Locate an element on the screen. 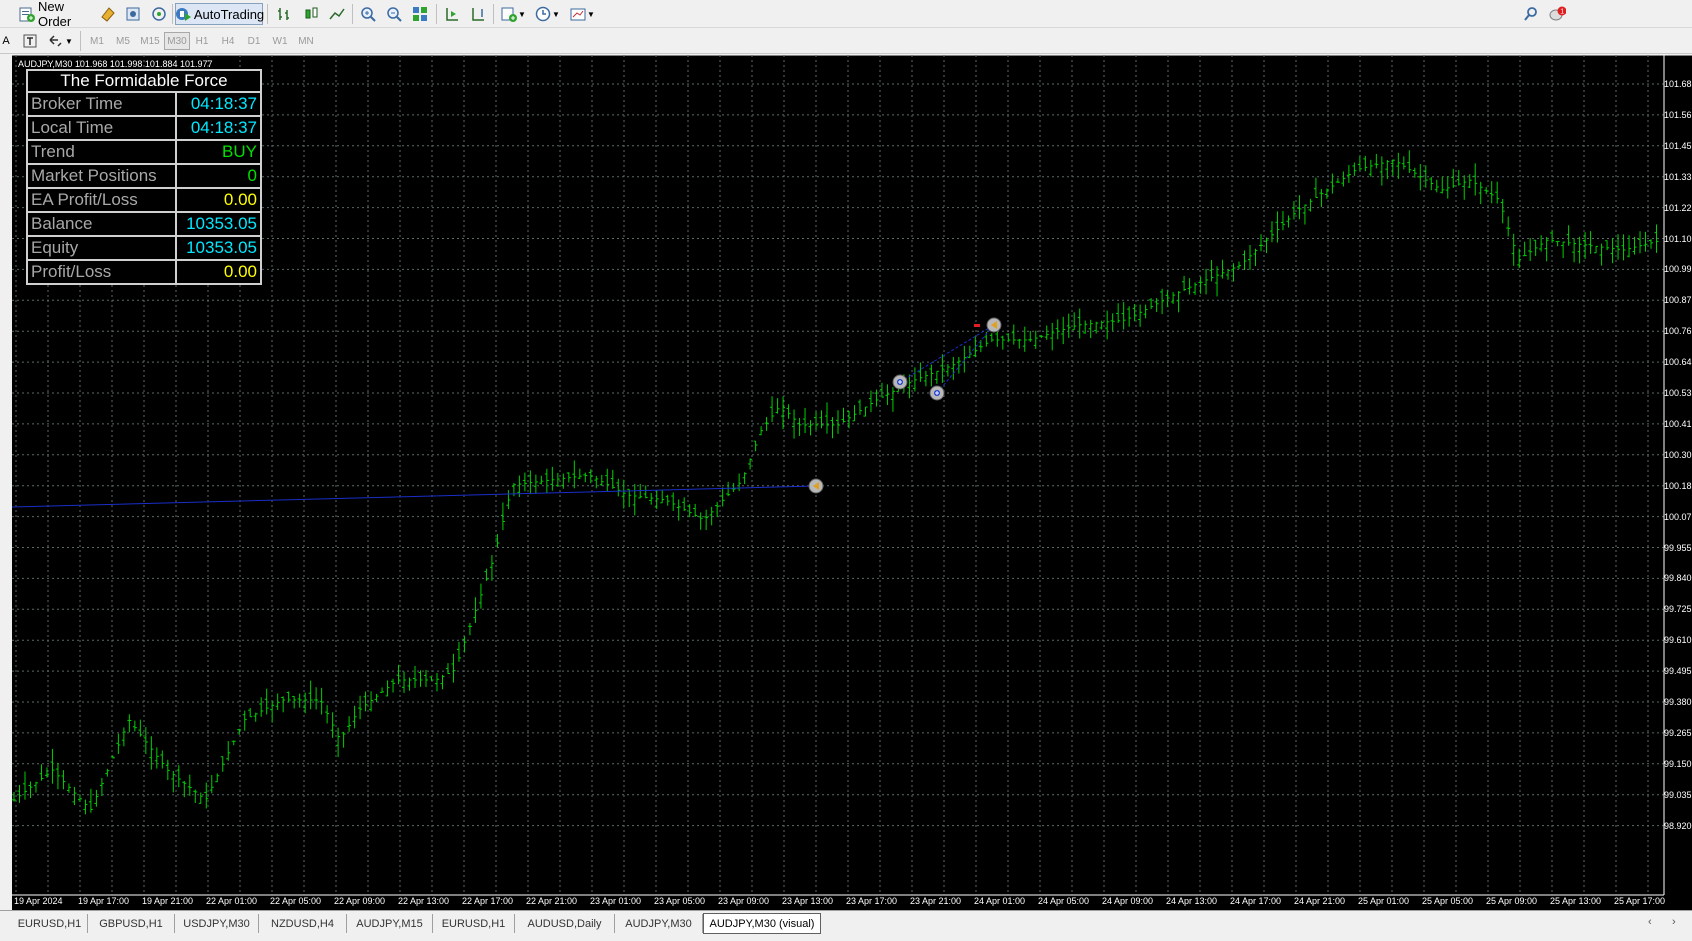  price-label: 98.920 is located at coordinates (1678, 825).